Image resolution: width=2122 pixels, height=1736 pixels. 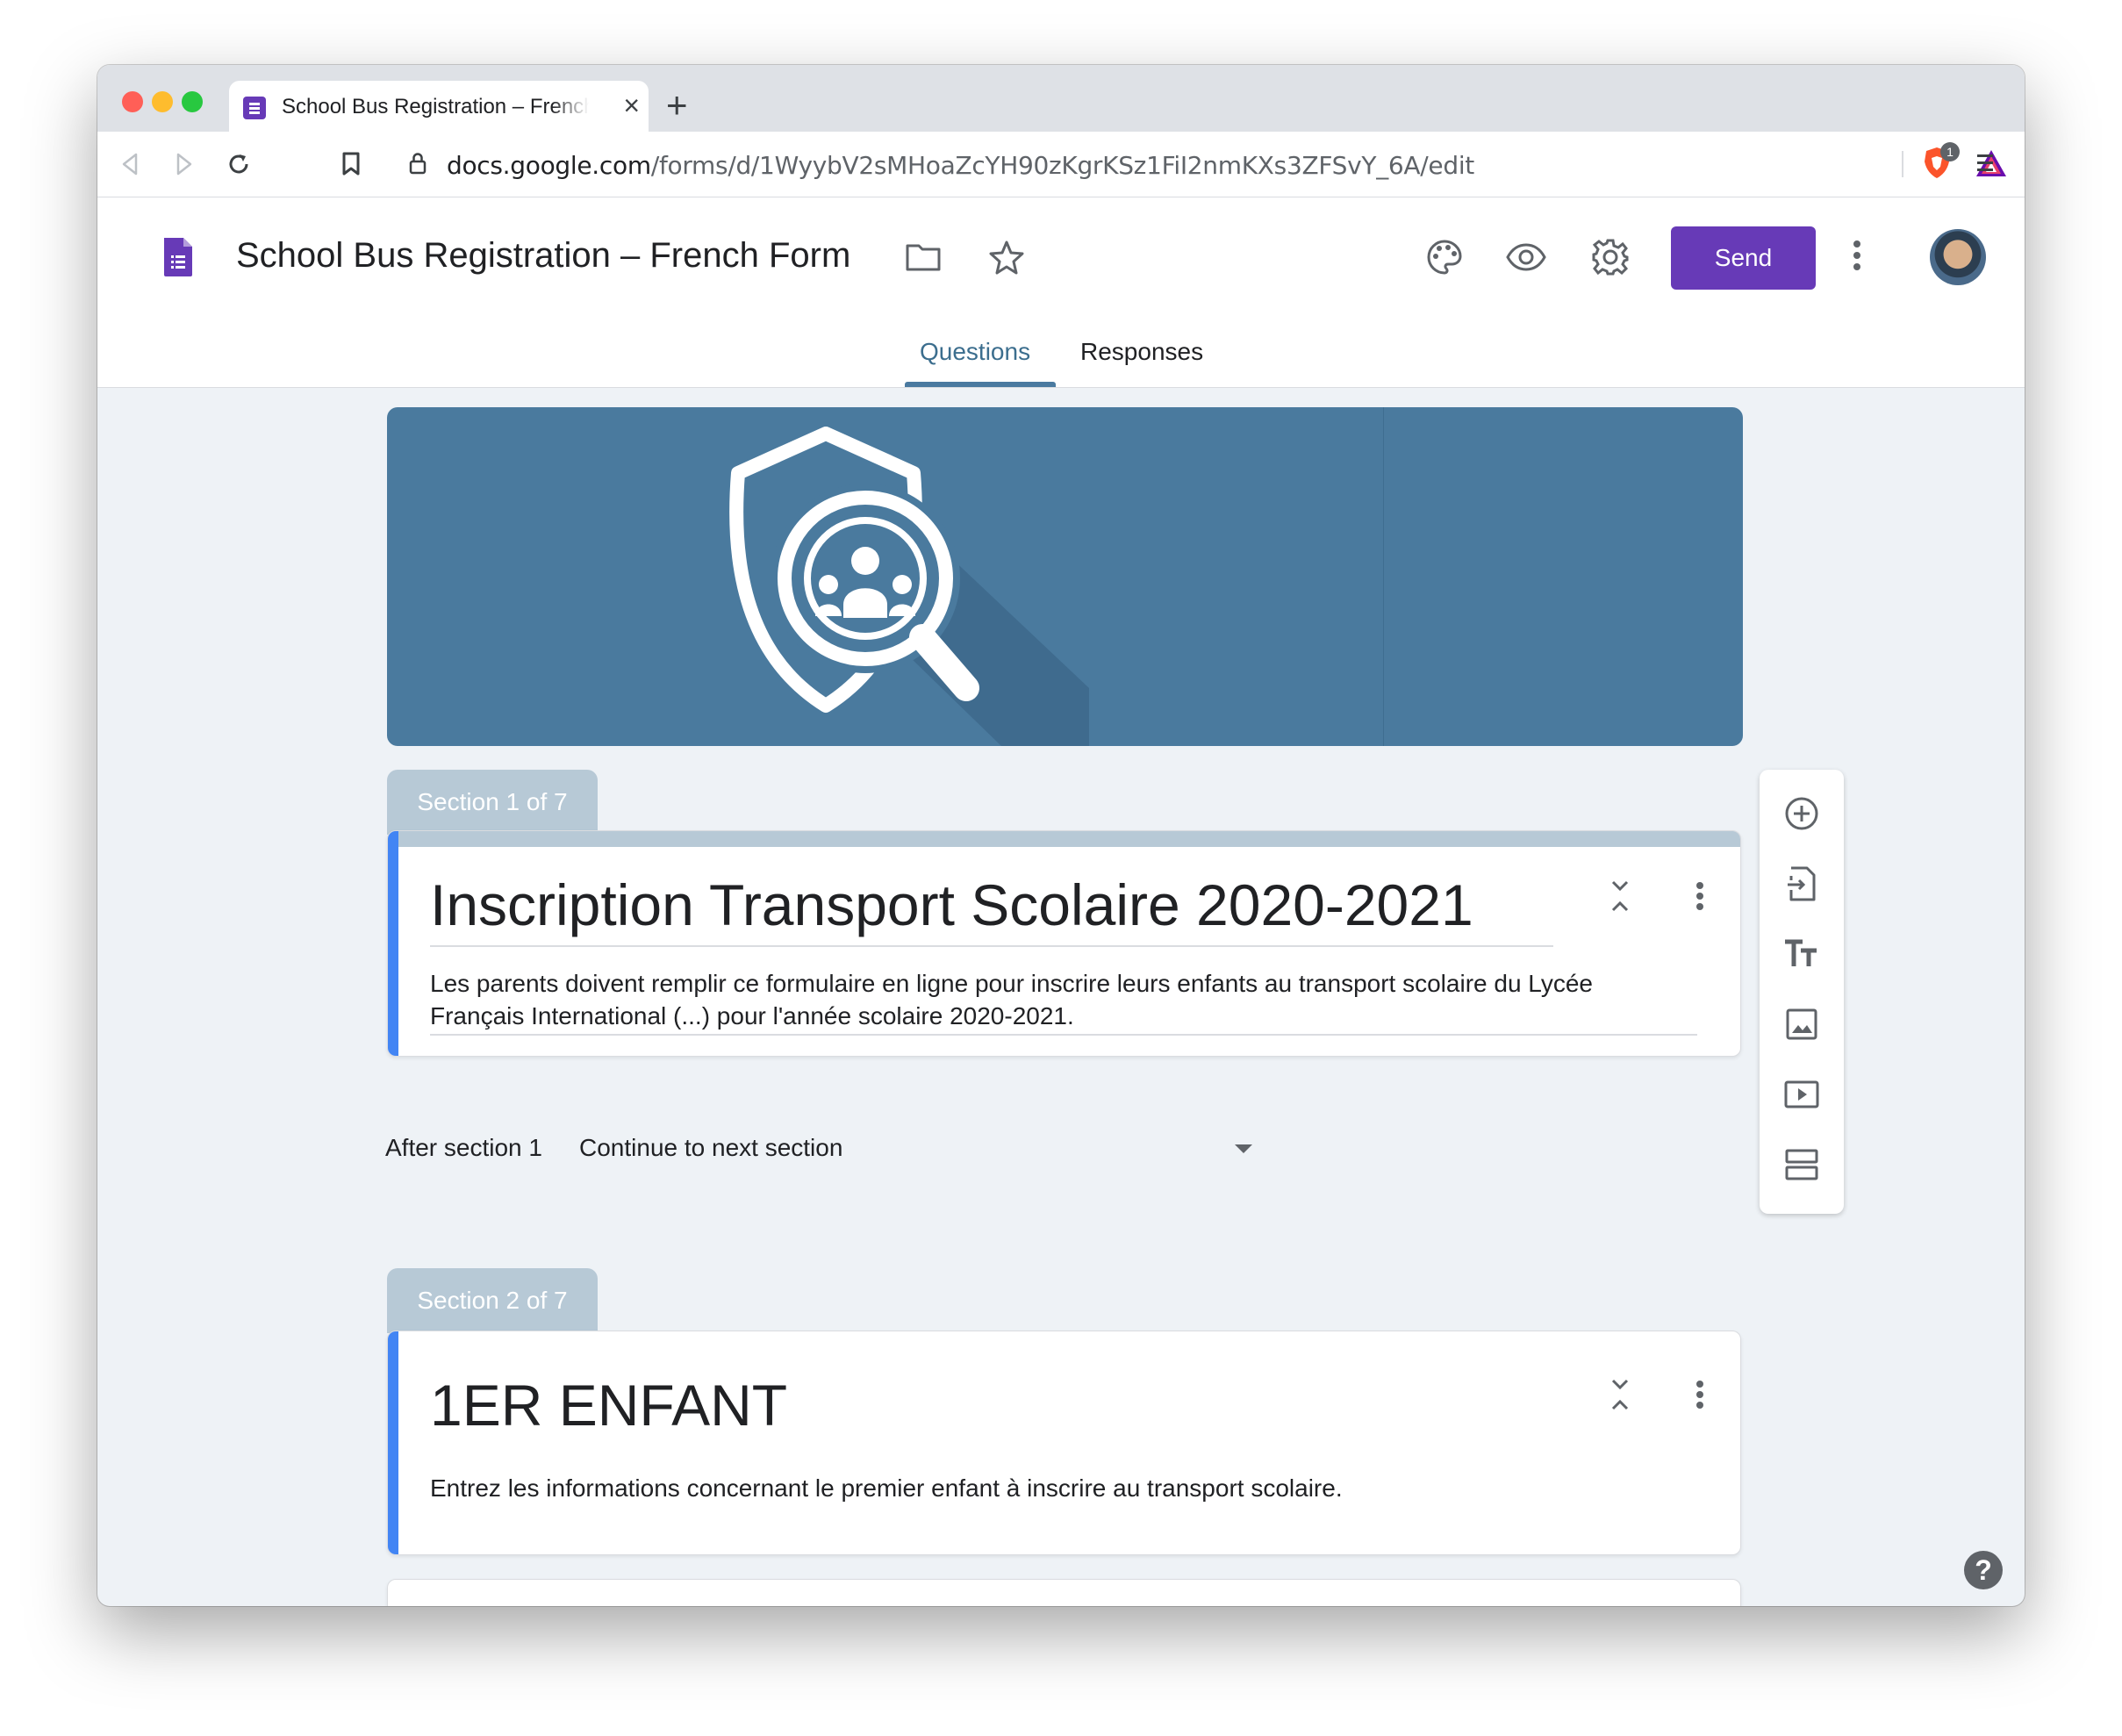 What do you see at coordinates (192, 102) in the screenshot?
I see `maximize-window-button` at bounding box center [192, 102].